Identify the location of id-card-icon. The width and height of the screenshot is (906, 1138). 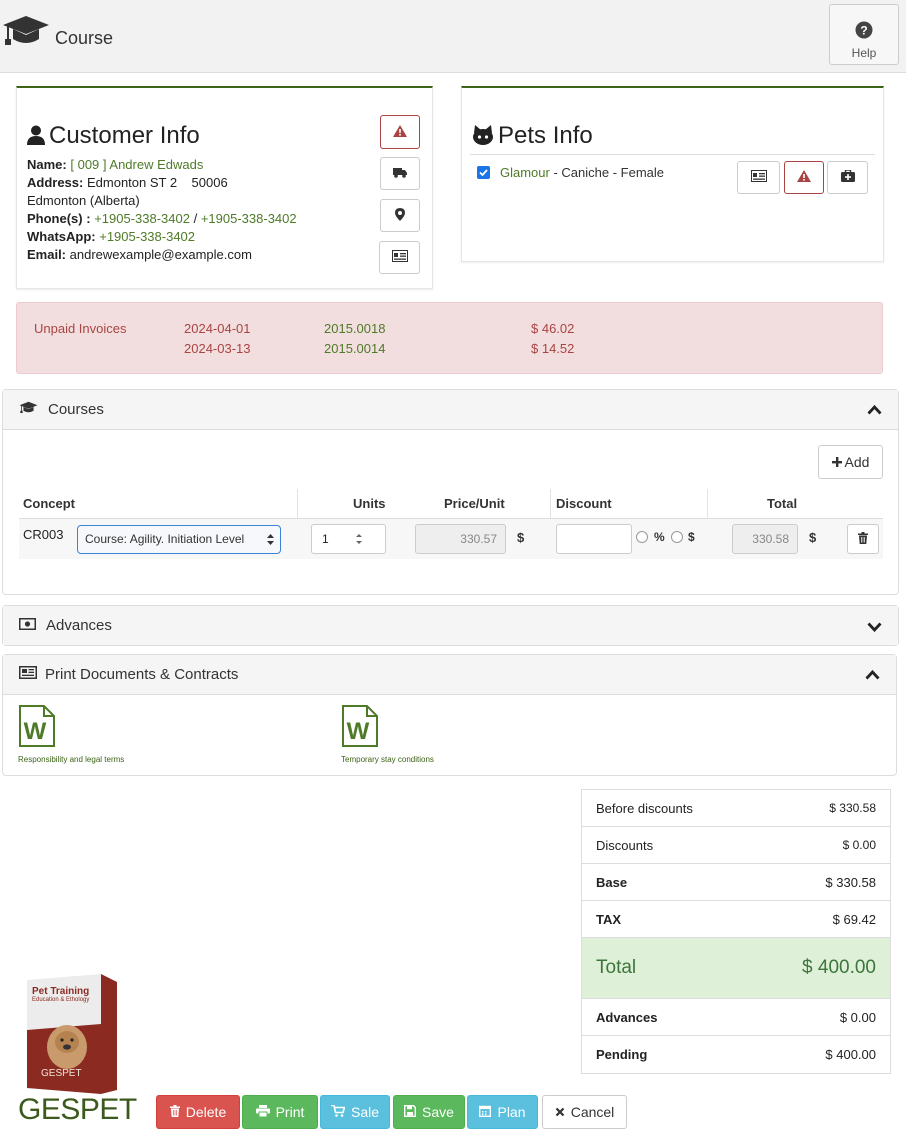
(758, 177).